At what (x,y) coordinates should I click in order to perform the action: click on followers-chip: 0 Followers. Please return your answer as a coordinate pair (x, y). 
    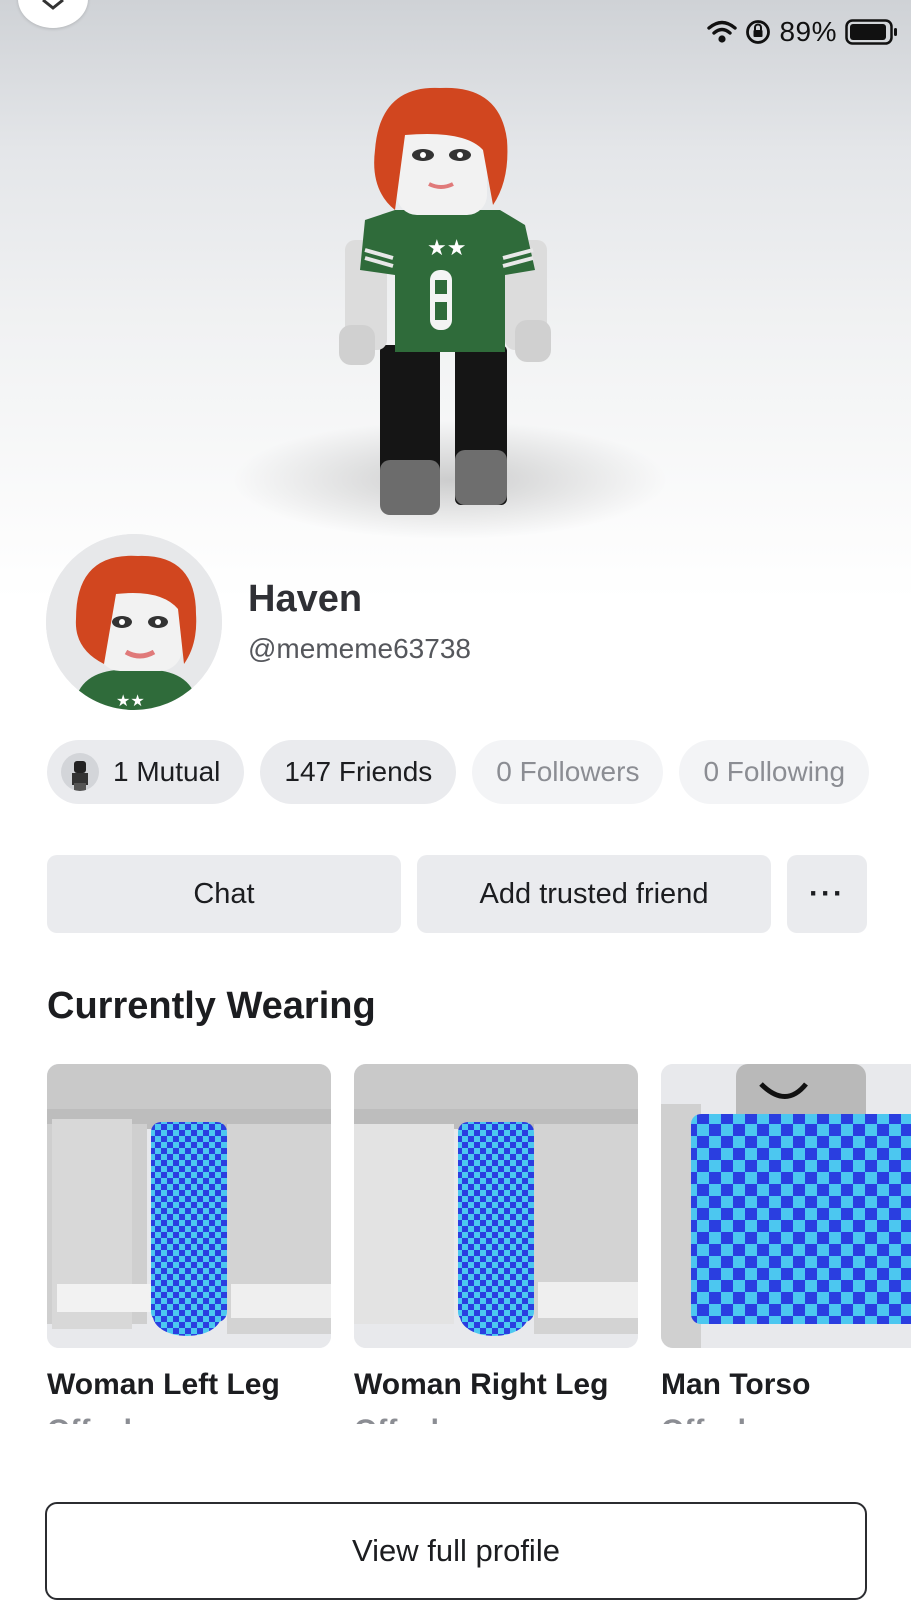
    Looking at the image, I should click on (568, 772).